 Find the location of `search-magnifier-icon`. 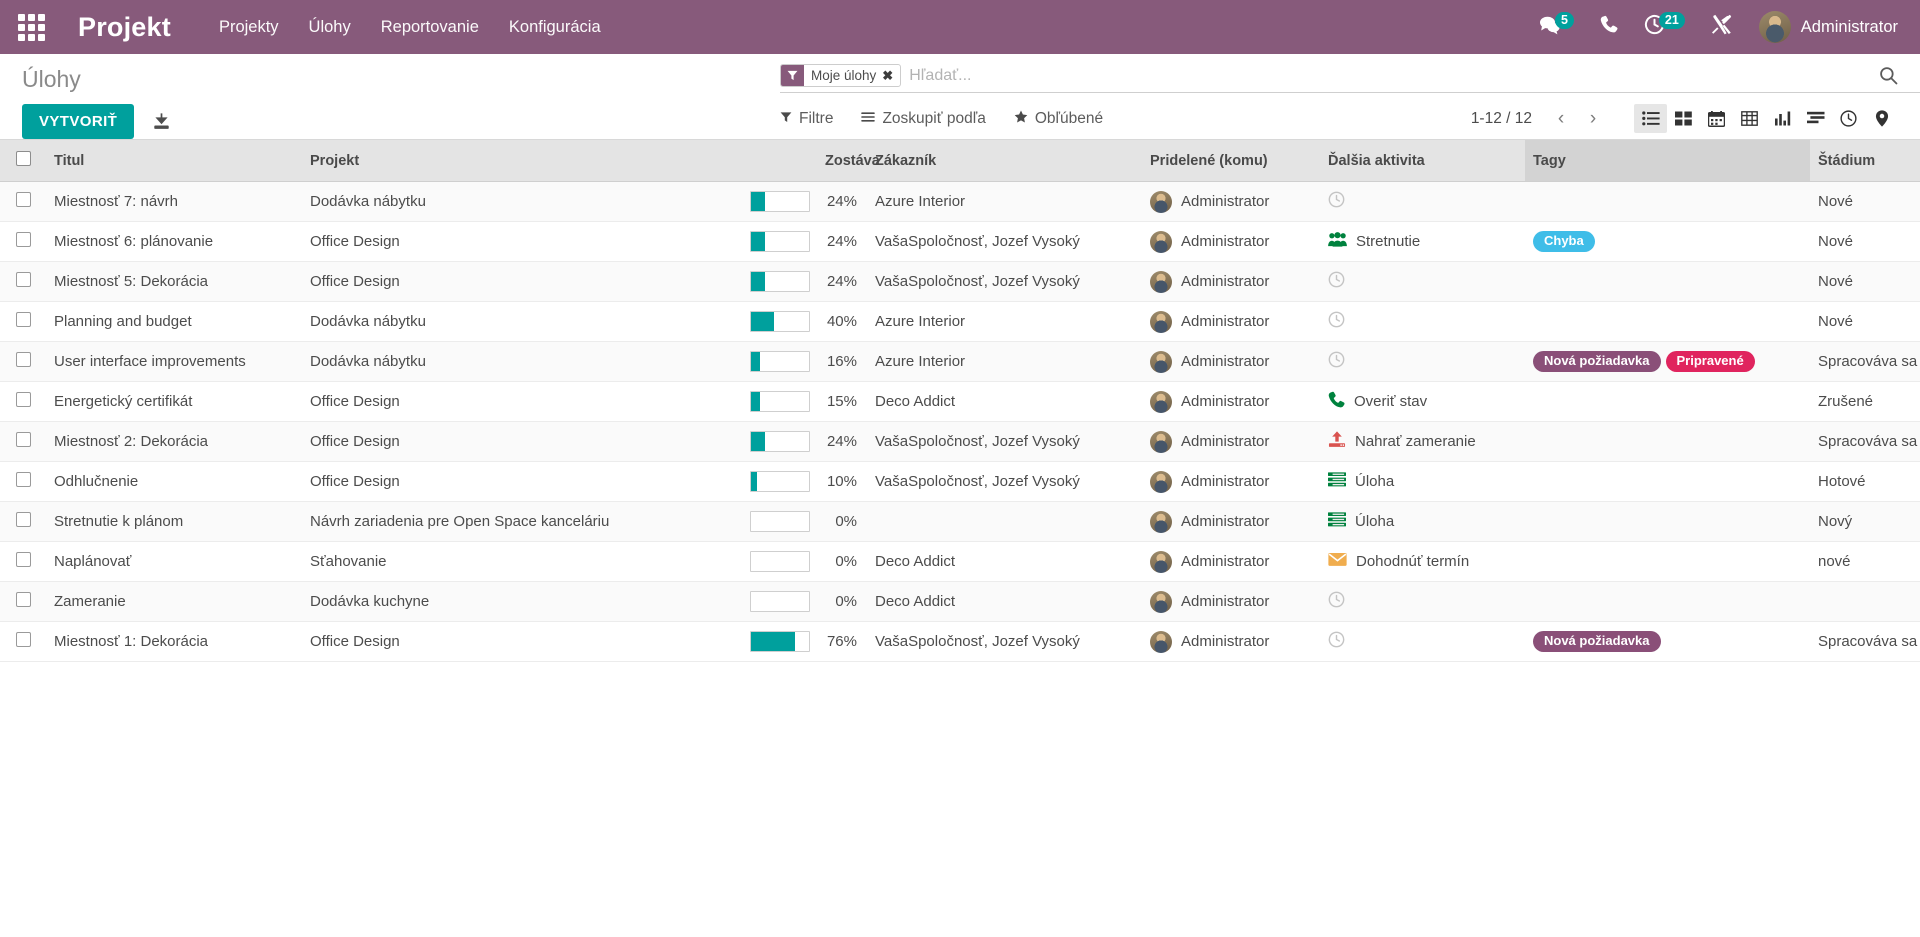

search-magnifier-icon is located at coordinates (1884, 75).